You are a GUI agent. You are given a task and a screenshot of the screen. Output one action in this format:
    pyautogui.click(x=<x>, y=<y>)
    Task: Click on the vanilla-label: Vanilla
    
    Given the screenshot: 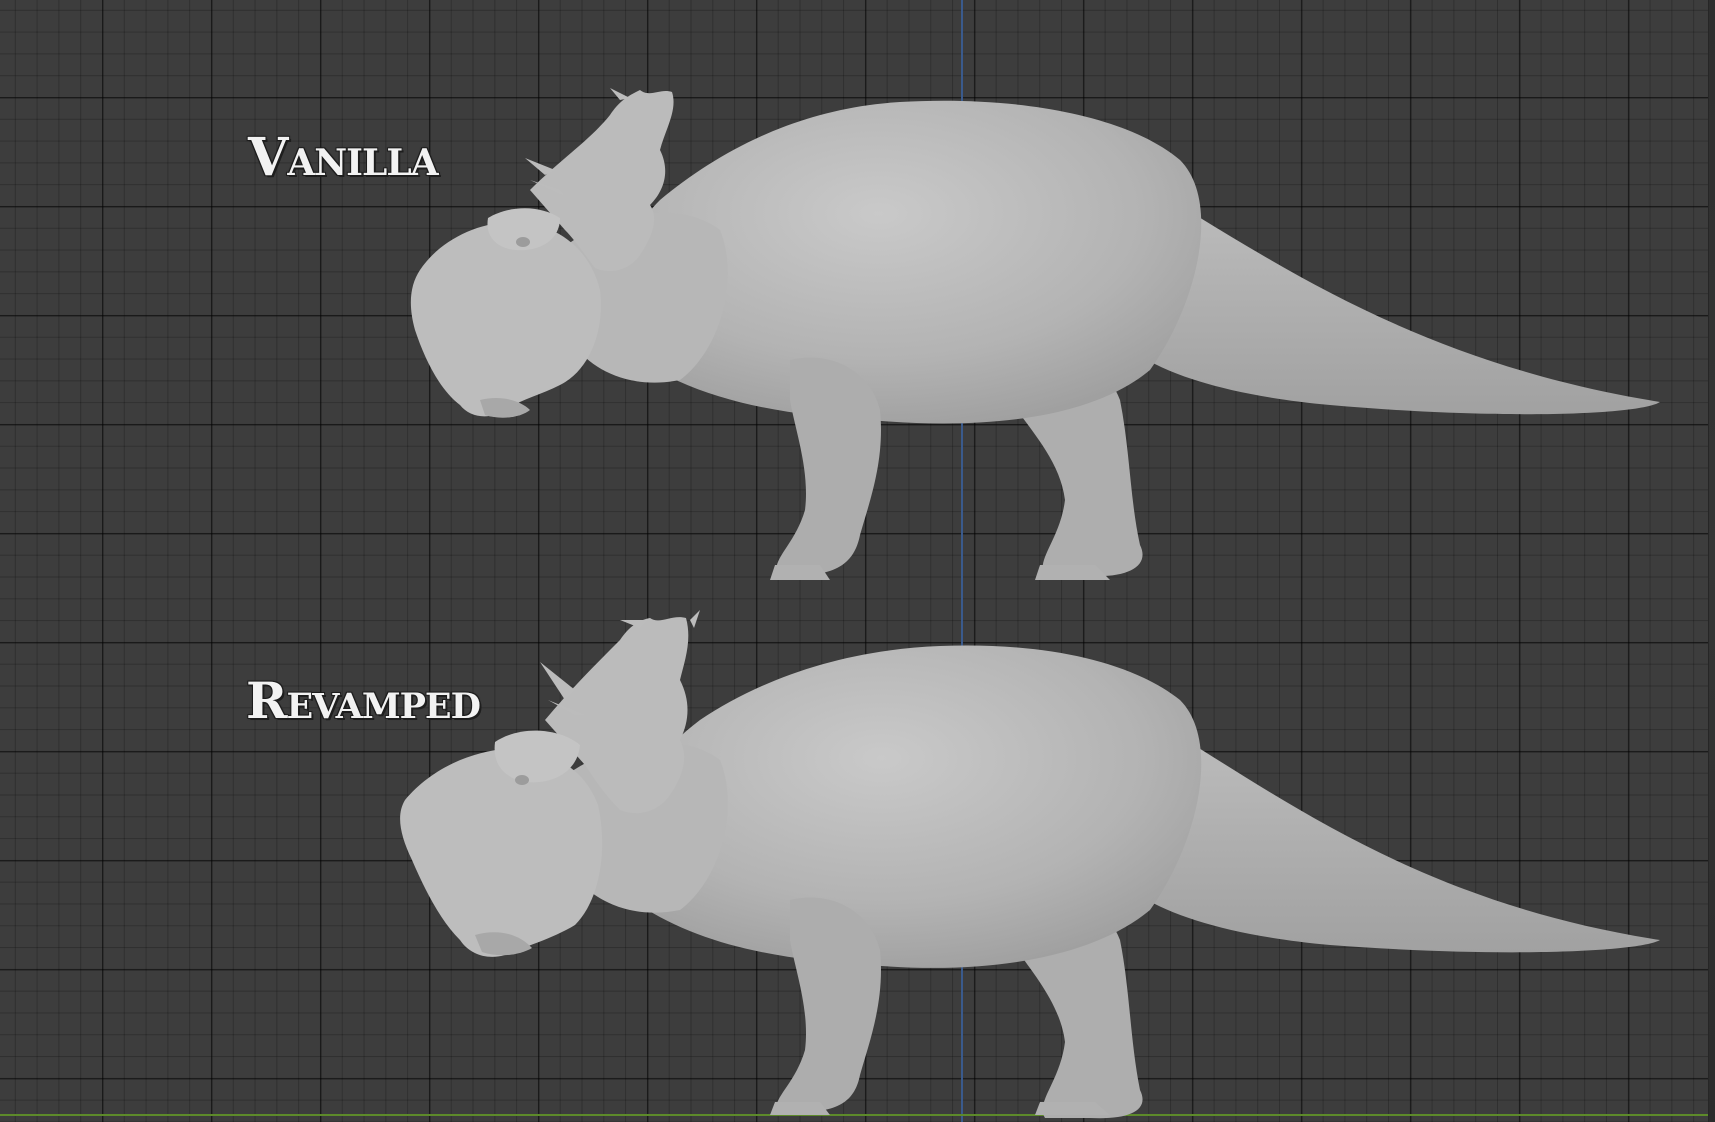 What is the action you would take?
    pyautogui.click(x=343, y=157)
    